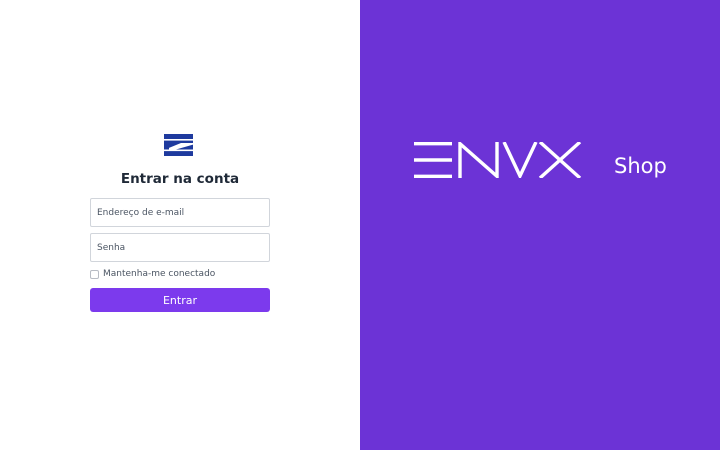 This screenshot has width=720, height=450. I want to click on remember-me-row: Mantenha-me conectado, so click(152, 274).